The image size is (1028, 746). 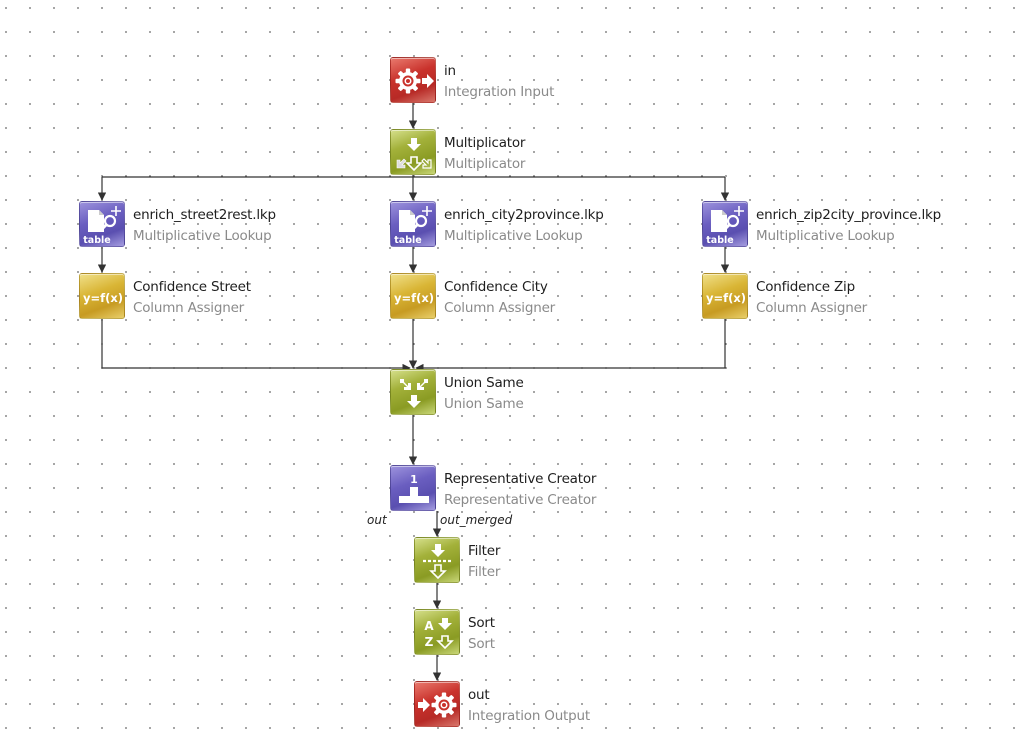 What do you see at coordinates (485, 143) in the screenshot?
I see `node-name: Multiplicator` at bounding box center [485, 143].